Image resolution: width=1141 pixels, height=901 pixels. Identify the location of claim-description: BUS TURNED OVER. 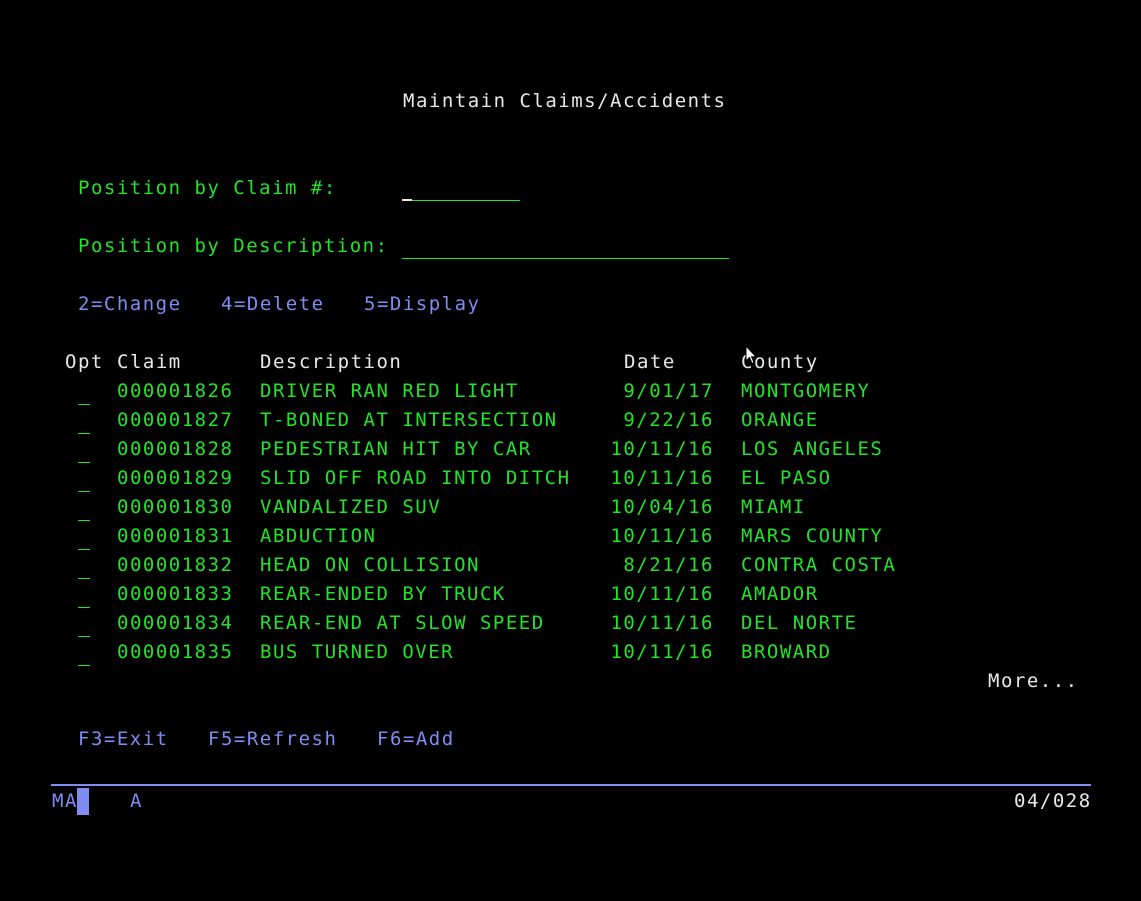
(357, 652).